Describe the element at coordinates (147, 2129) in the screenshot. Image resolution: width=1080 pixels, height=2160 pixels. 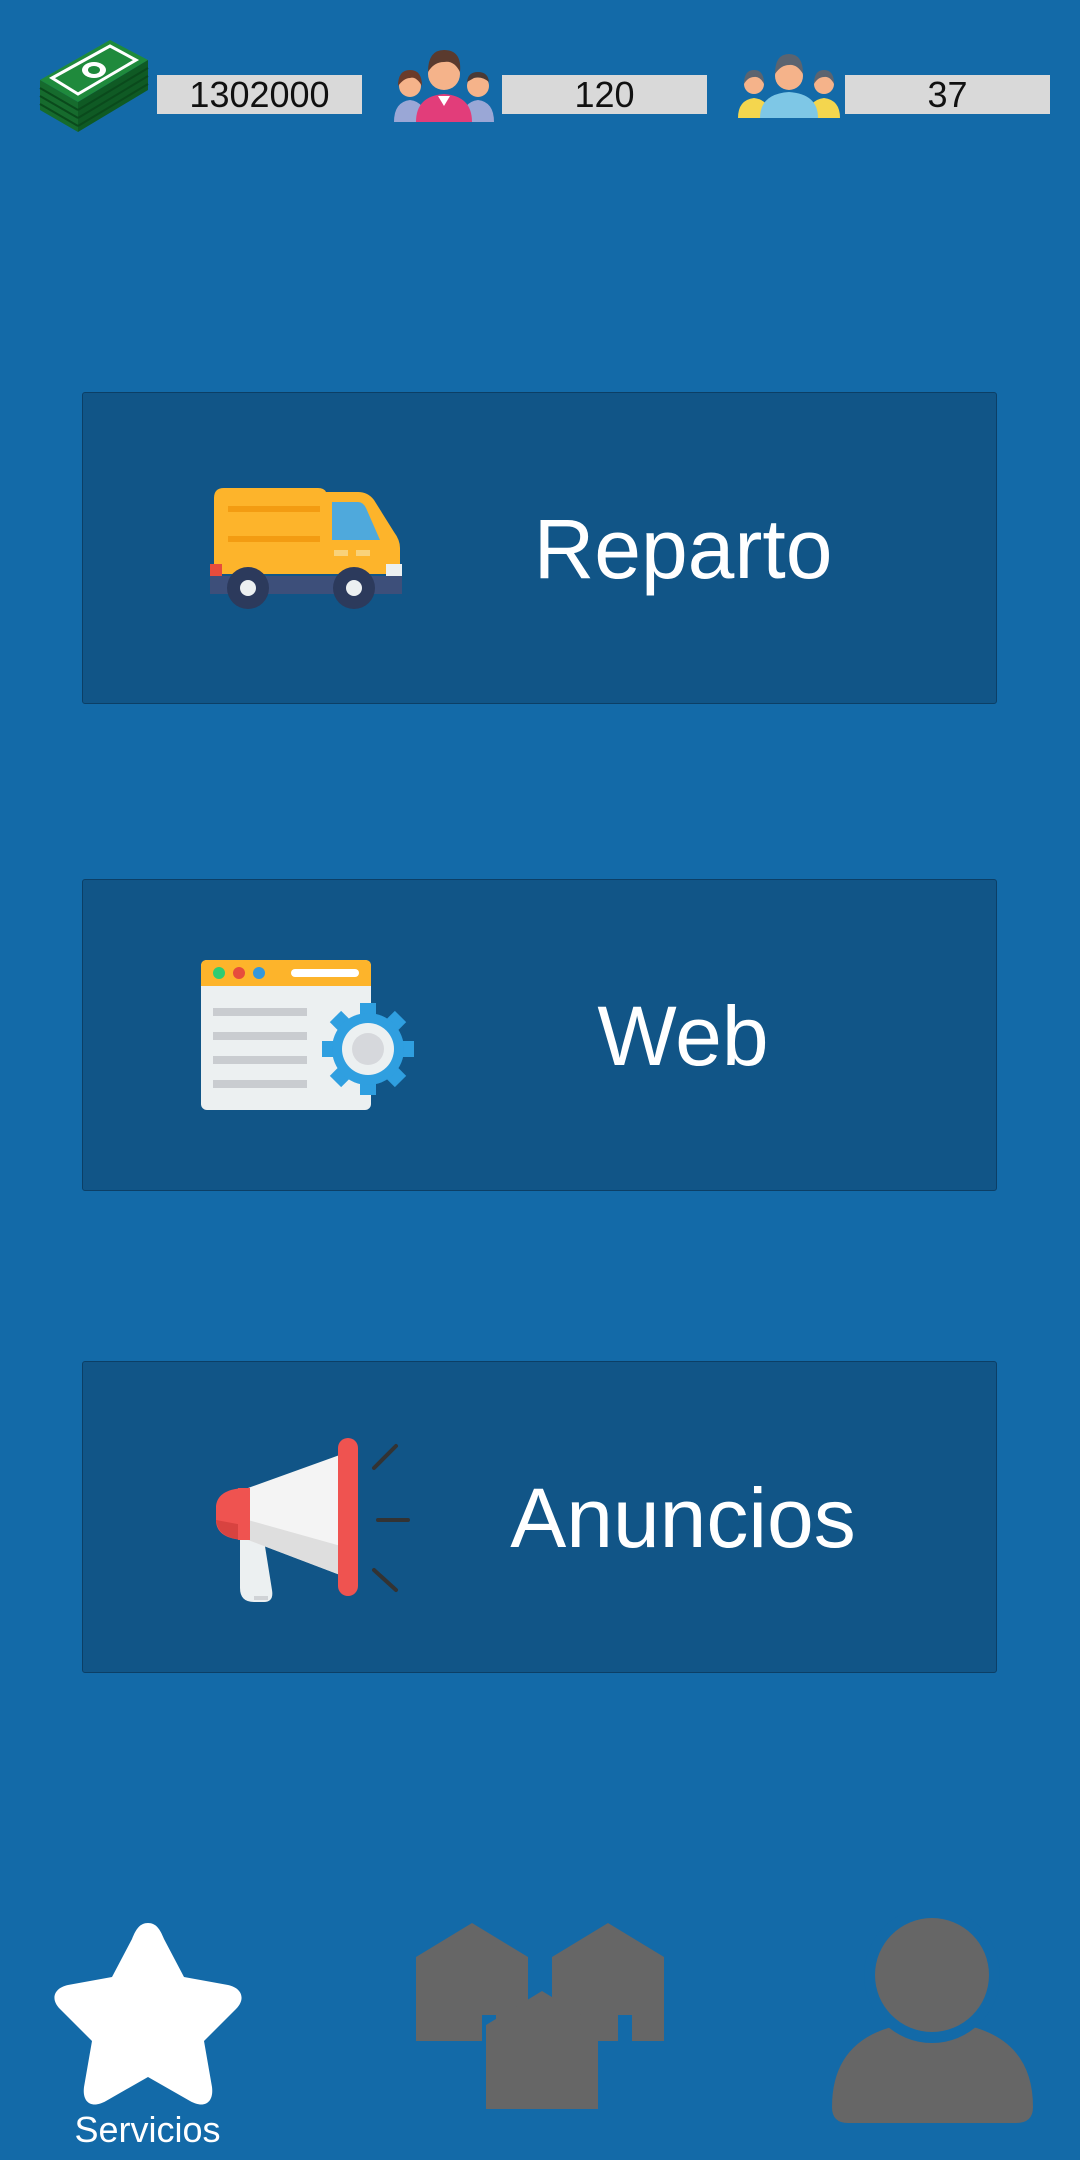
I see `nav-servicios-label: Servicios` at that location.